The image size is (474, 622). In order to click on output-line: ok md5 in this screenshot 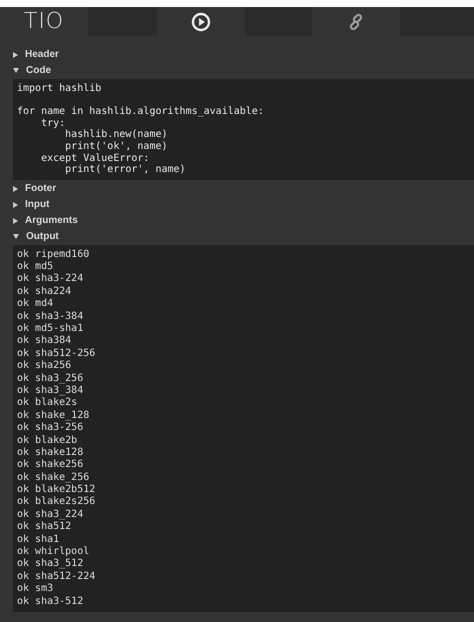, I will do `click(35, 266)`.